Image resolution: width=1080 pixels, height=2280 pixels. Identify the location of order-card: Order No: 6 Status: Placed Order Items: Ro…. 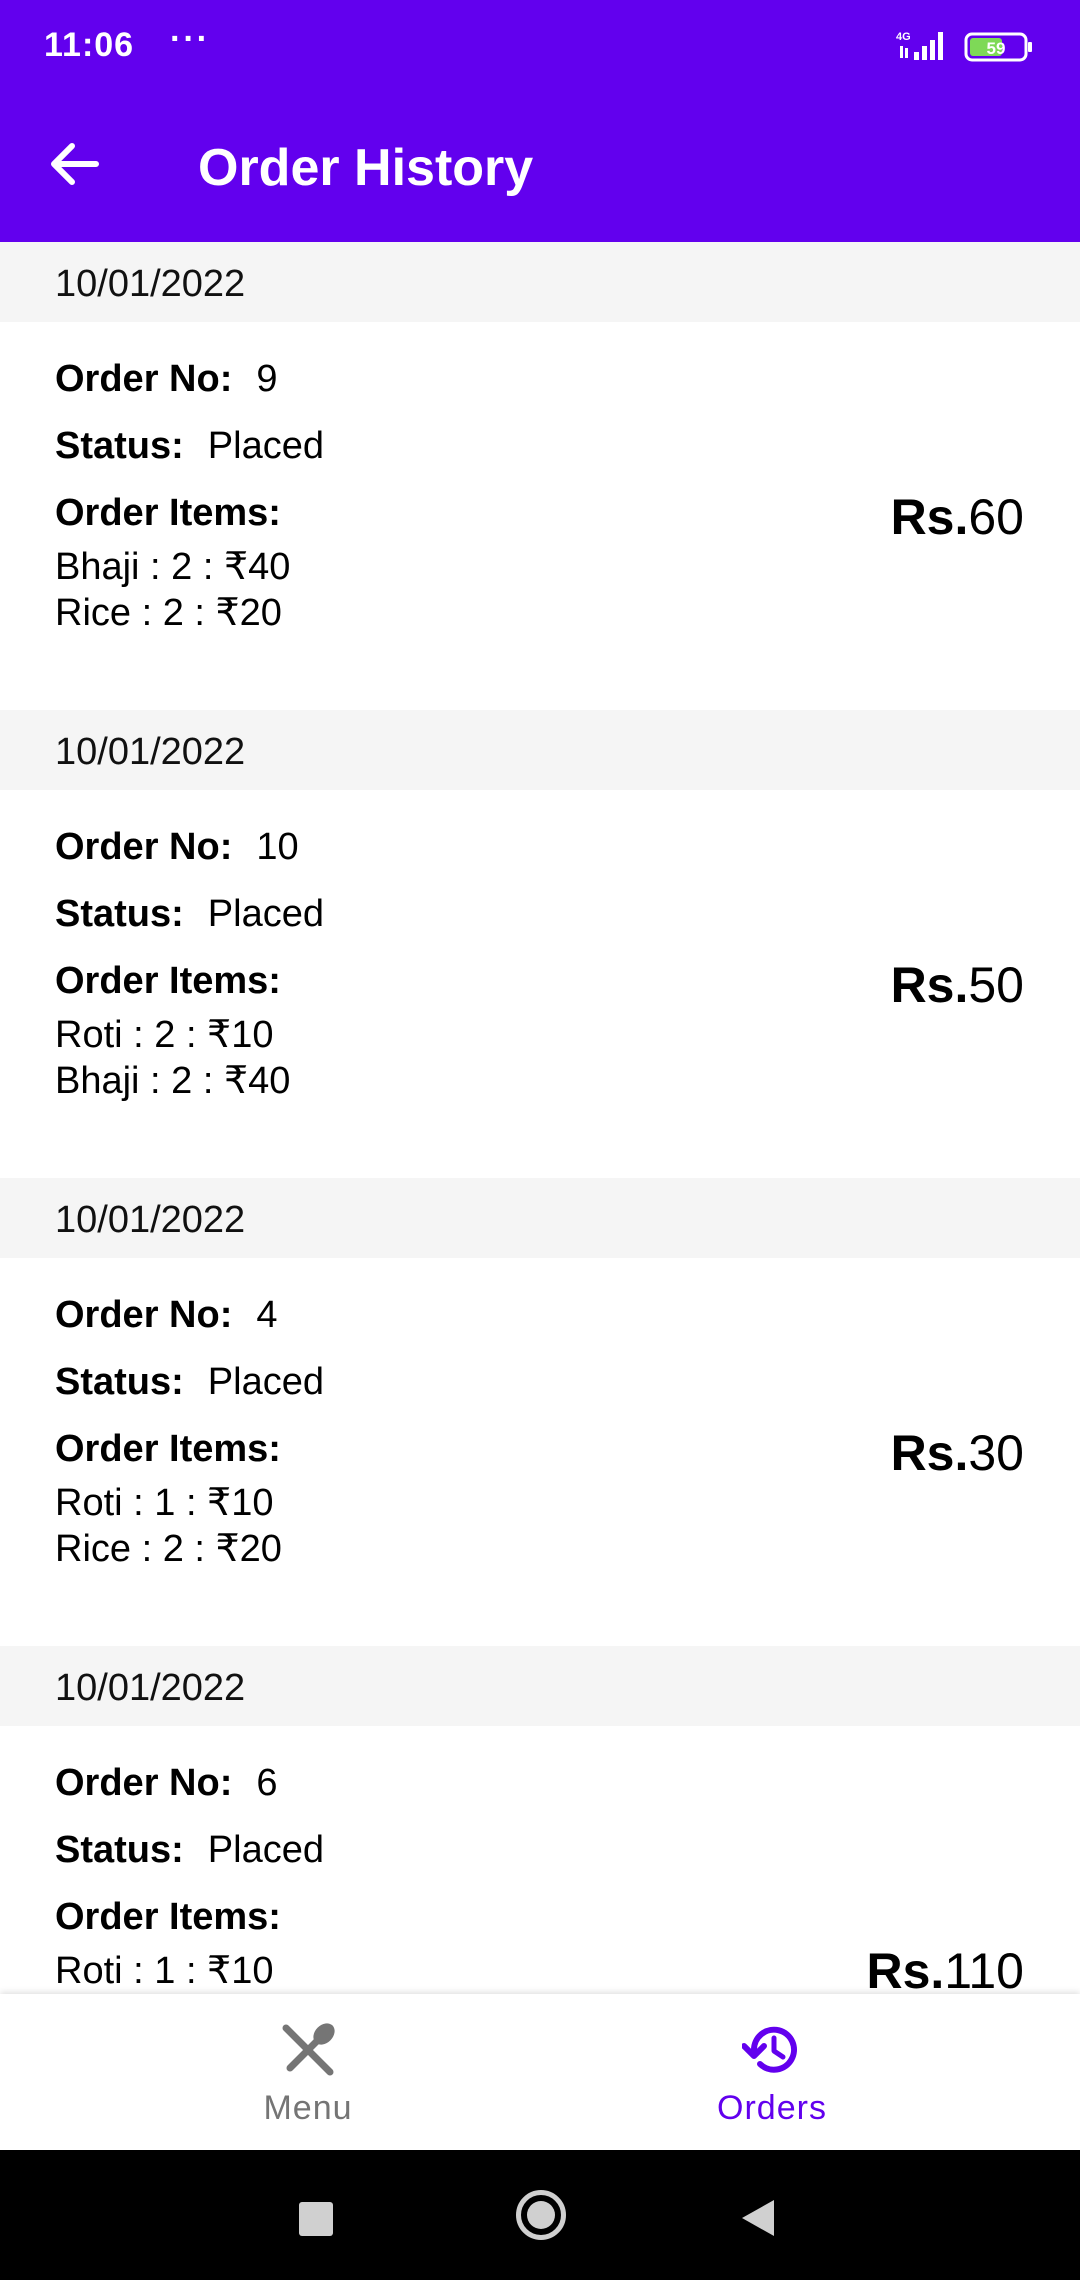
(540, 1860).